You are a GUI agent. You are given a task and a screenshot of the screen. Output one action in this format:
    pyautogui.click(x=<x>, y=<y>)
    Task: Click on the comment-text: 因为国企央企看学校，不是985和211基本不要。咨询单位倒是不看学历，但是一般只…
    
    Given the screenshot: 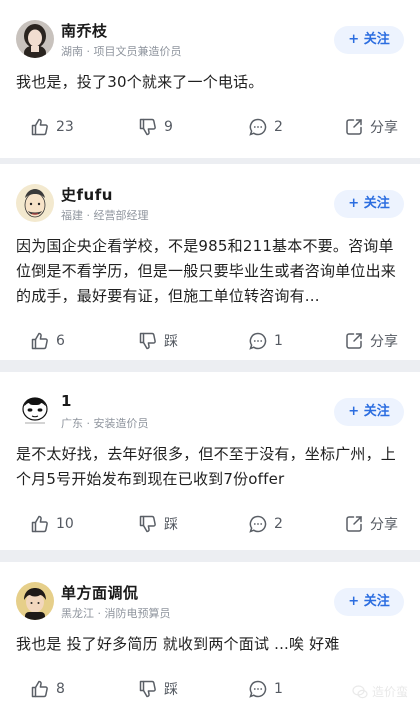 What is the action you would take?
    pyautogui.click(x=206, y=271)
    